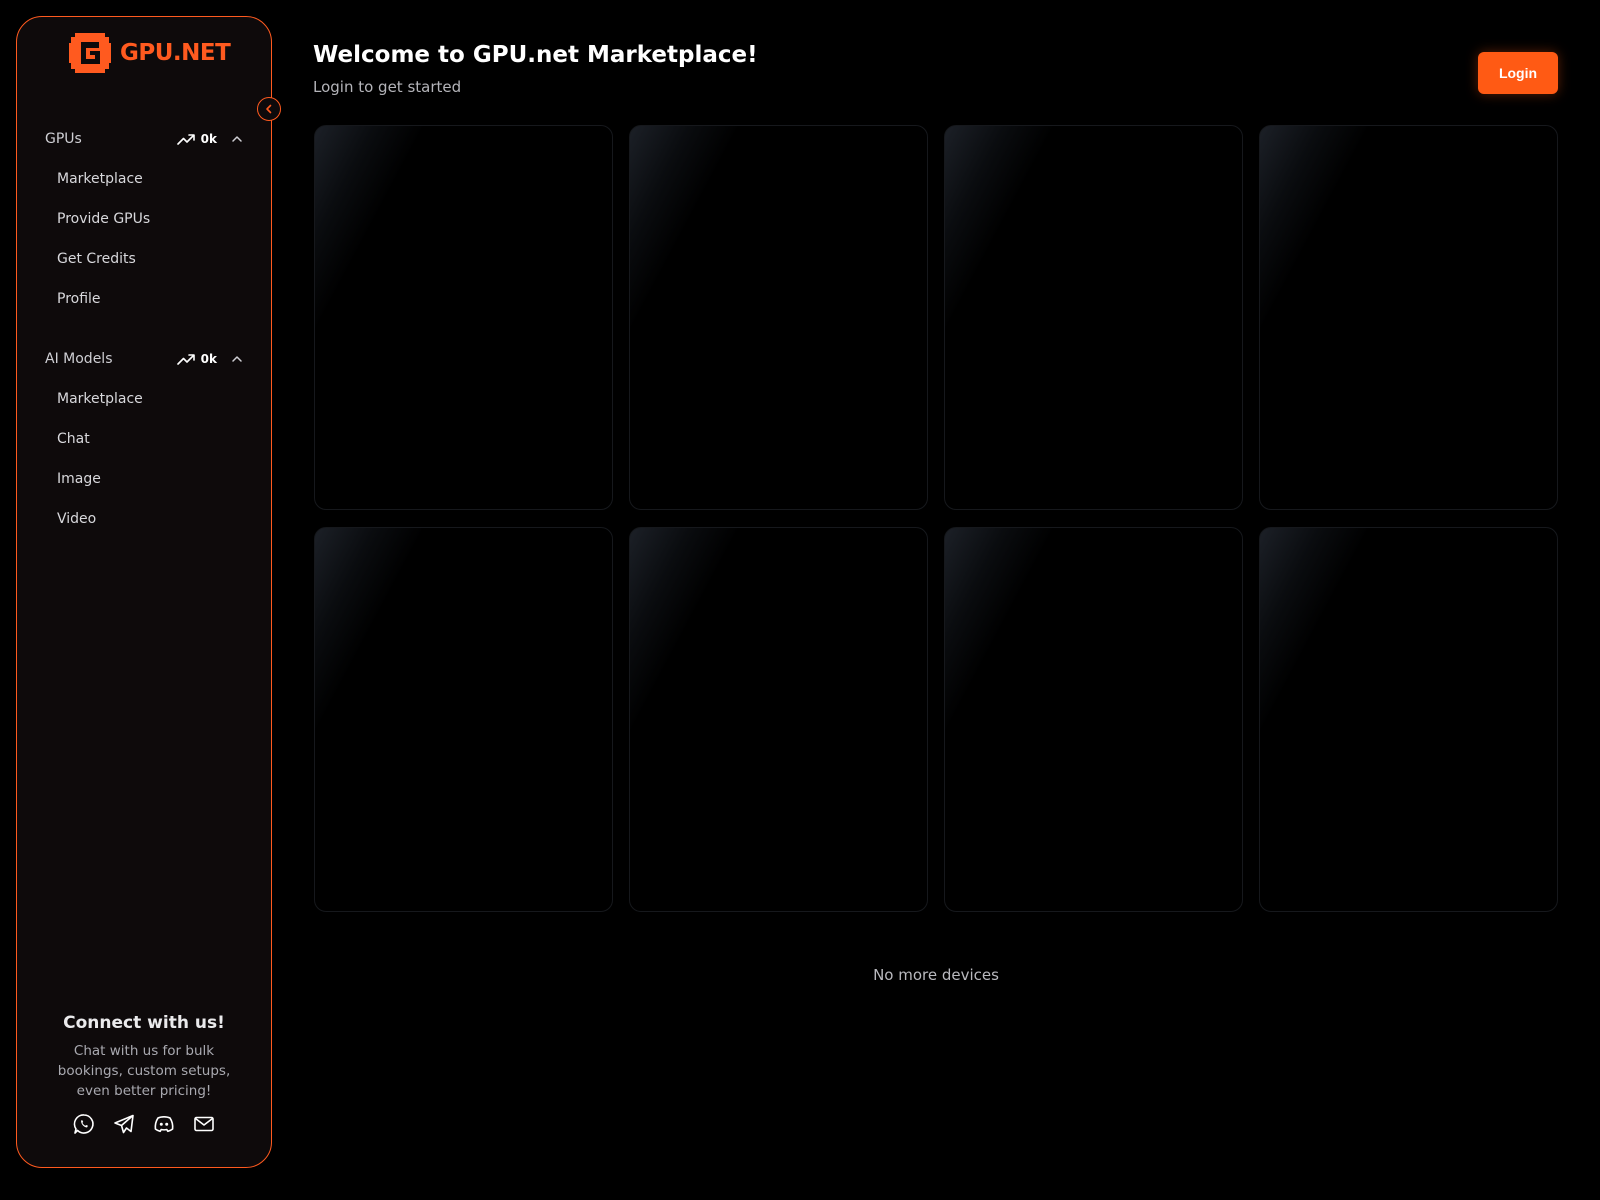 This screenshot has height=1200, width=1600. What do you see at coordinates (175, 53) in the screenshot?
I see `brand-name: GPU.NET` at bounding box center [175, 53].